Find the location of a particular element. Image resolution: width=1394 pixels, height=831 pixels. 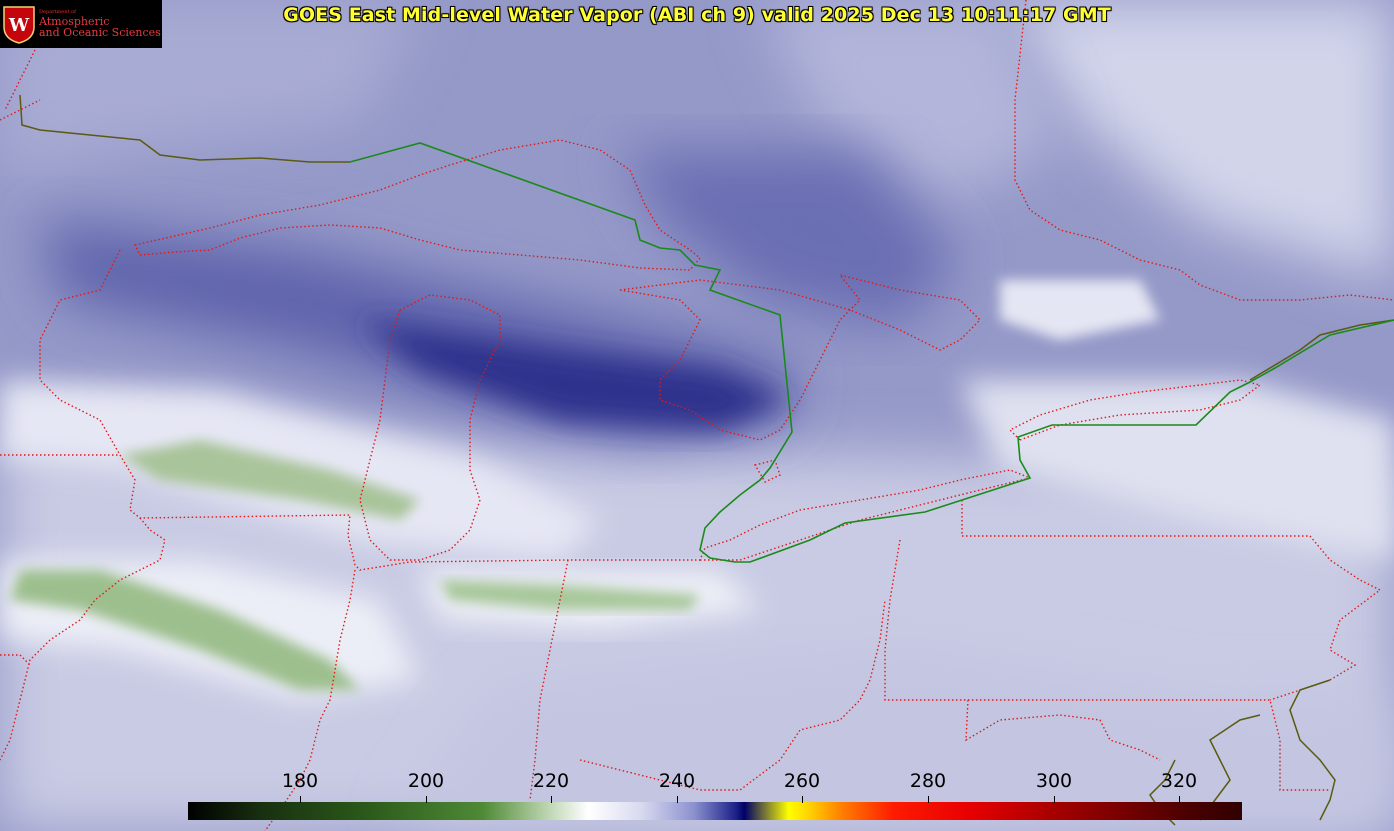

colorbar is located at coordinates (715, 811).